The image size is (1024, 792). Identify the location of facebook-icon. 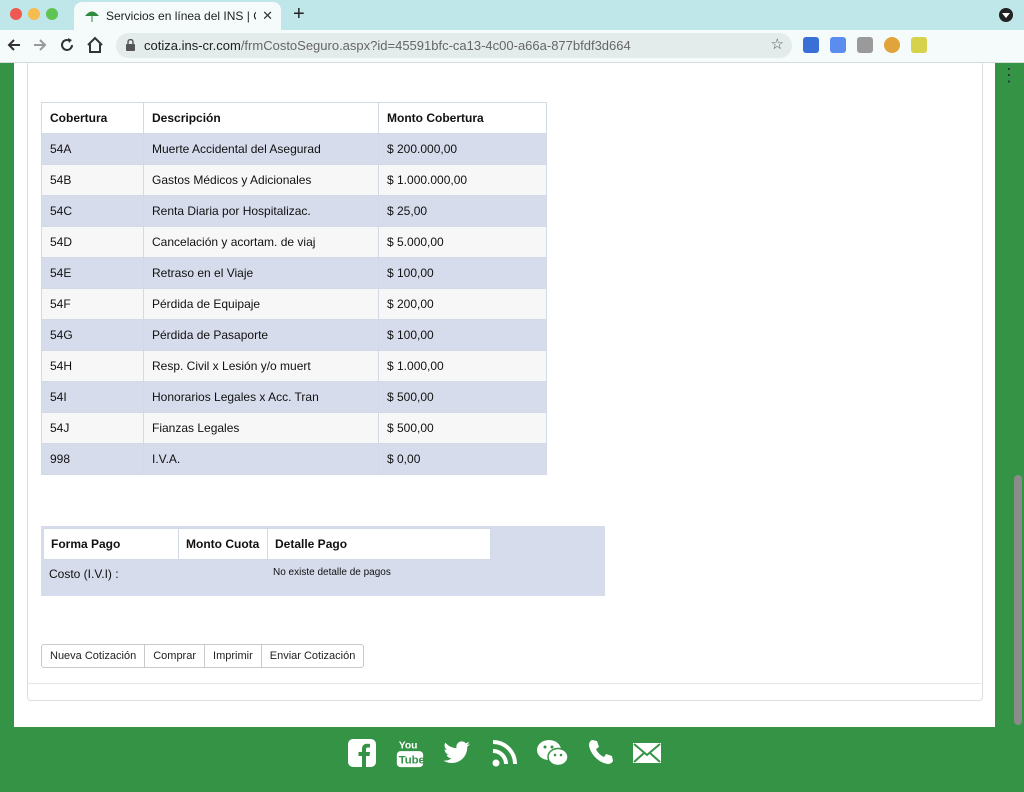
(362, 753).